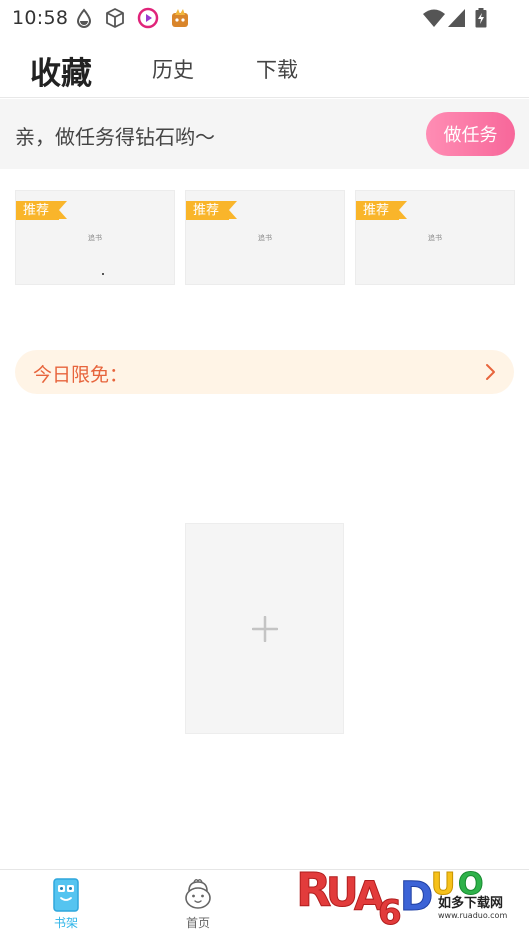 The width and height of the screenshot is (529, 940). What do you see at coordinates (197, 923) in the screenshot?
I see `nav-home-label: 首页` at bounding box center [197, 923].